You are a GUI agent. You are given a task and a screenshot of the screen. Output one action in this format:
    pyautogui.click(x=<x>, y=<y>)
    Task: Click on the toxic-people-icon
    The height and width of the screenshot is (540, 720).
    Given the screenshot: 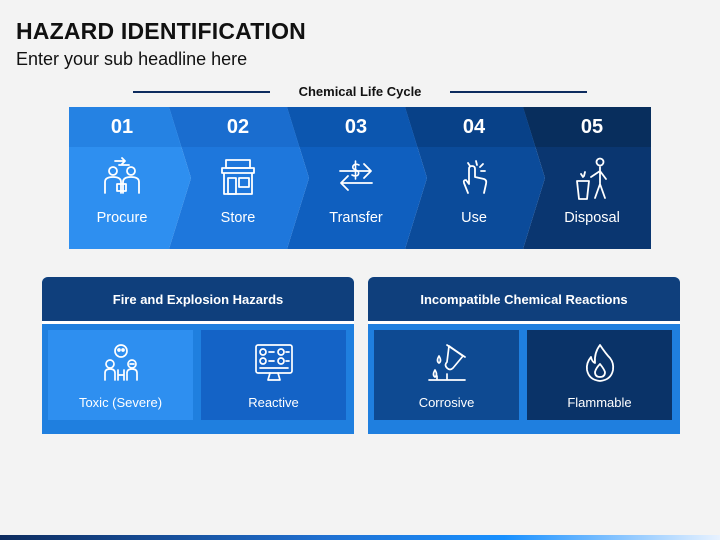 What is the action you would take?
    pyautogui.click(x=120, y=363)
    